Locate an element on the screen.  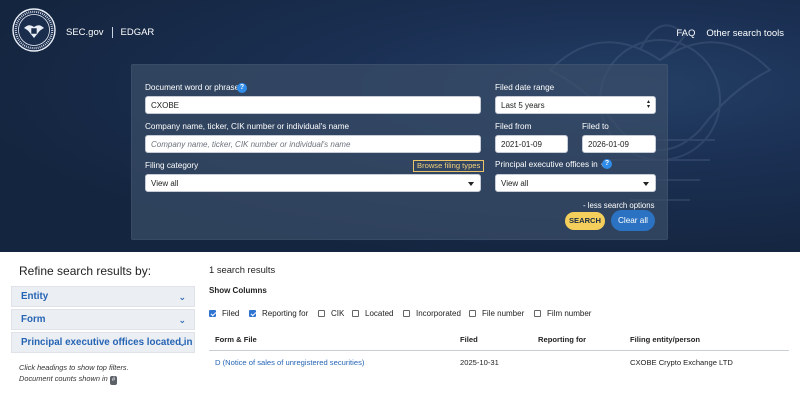
search-button: SEARCH is located at coordinates (585, 221).